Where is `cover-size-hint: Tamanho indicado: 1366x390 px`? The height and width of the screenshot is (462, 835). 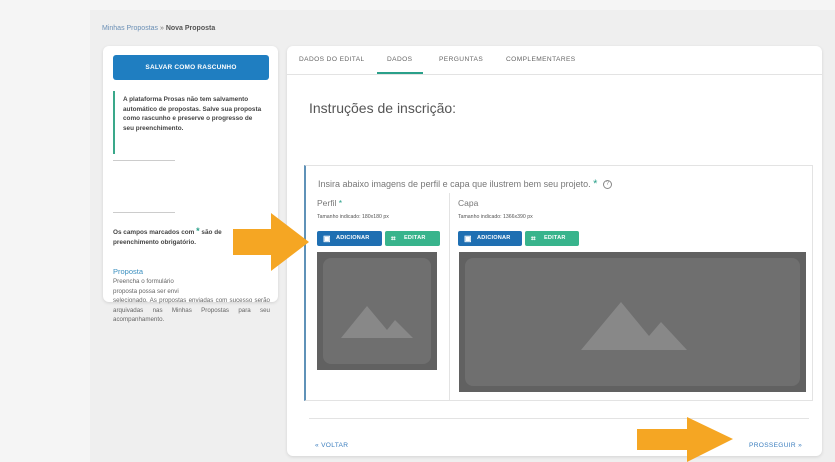
cover-size-hint: Tamanho indicado: 1366x390 px is located at coordinates (495, 217).